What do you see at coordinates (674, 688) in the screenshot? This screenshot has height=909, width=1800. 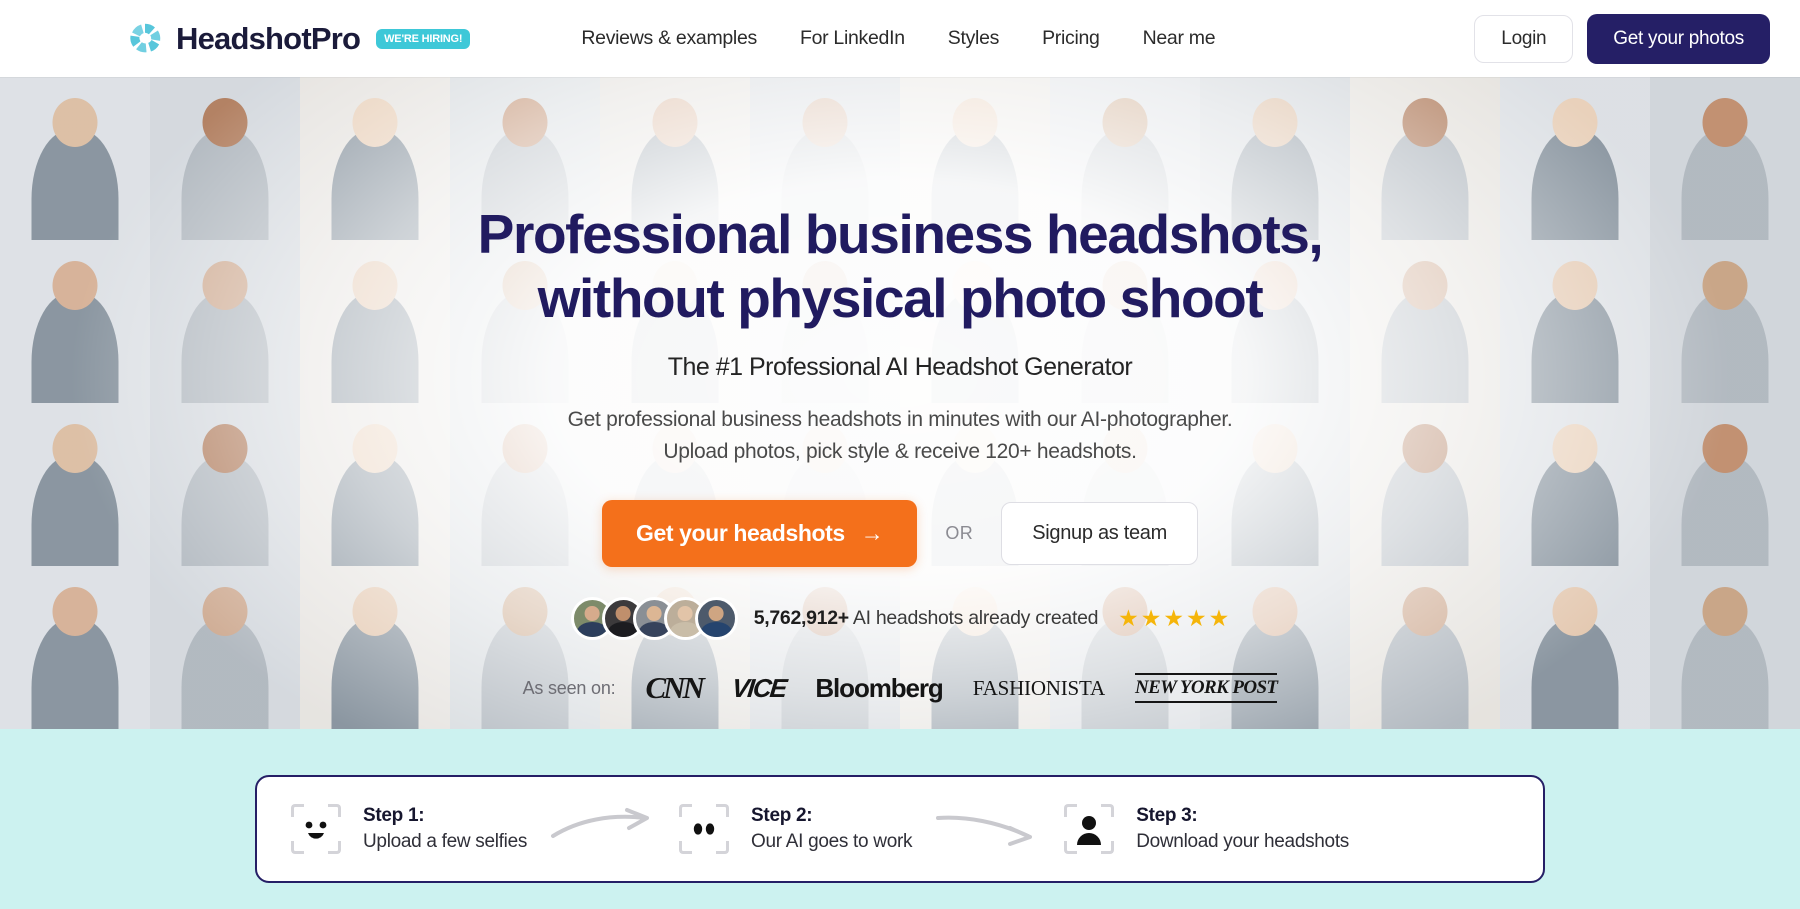 I see `press-logo-cnn: CNN` at bounding box center [674, 688].